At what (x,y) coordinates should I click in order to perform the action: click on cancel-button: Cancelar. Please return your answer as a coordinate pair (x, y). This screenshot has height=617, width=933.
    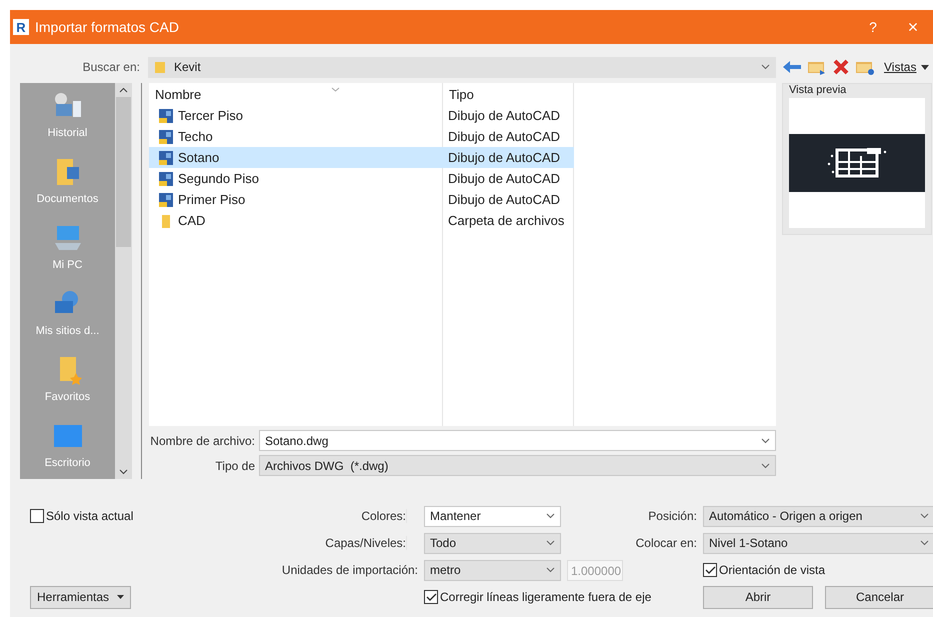
    Looking at the image, I should click on (879, 597).